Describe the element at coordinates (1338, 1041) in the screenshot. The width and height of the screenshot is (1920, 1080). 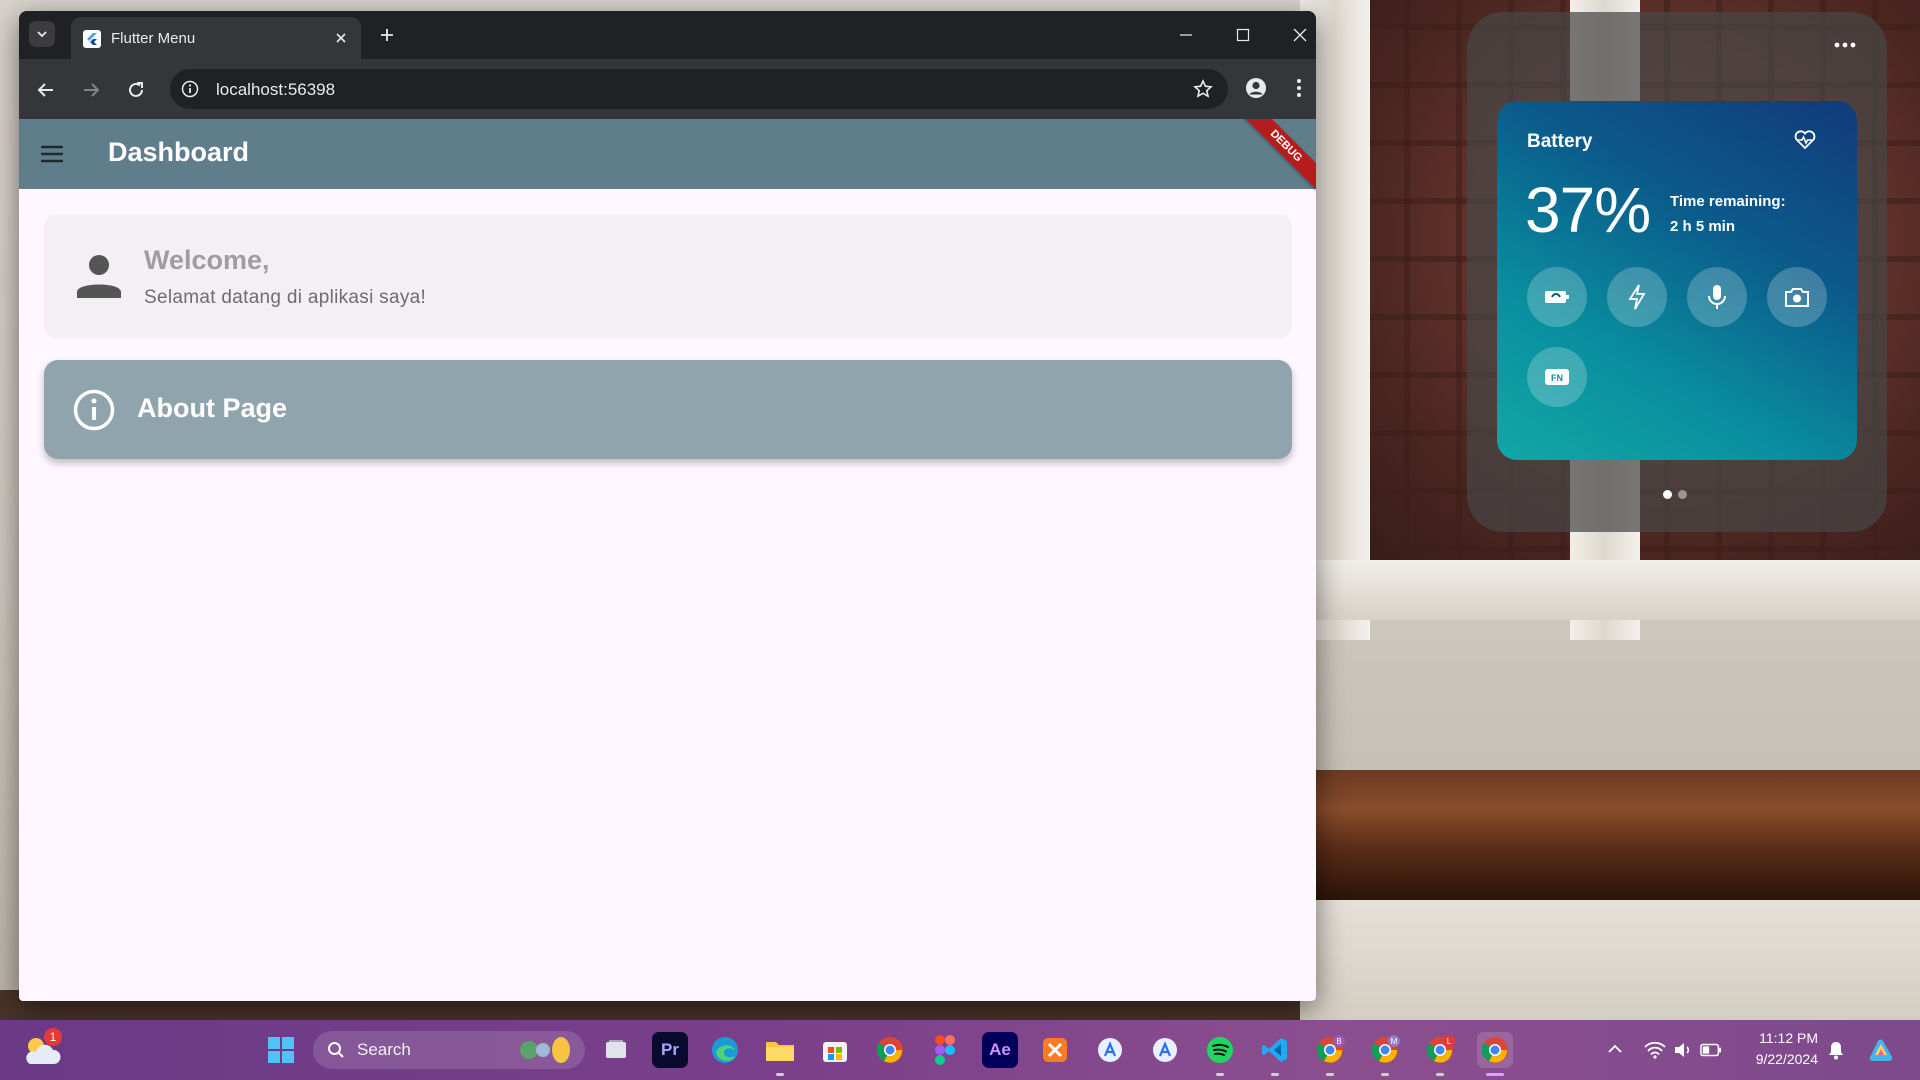
I see `profile-b-label: B` at that location.